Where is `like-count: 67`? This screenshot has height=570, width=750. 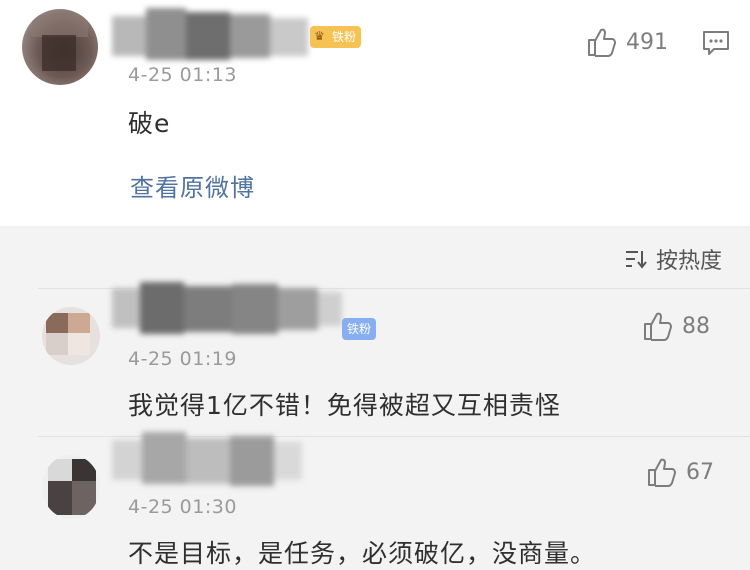
like-count: 67 is located at coordinates (700, 472).